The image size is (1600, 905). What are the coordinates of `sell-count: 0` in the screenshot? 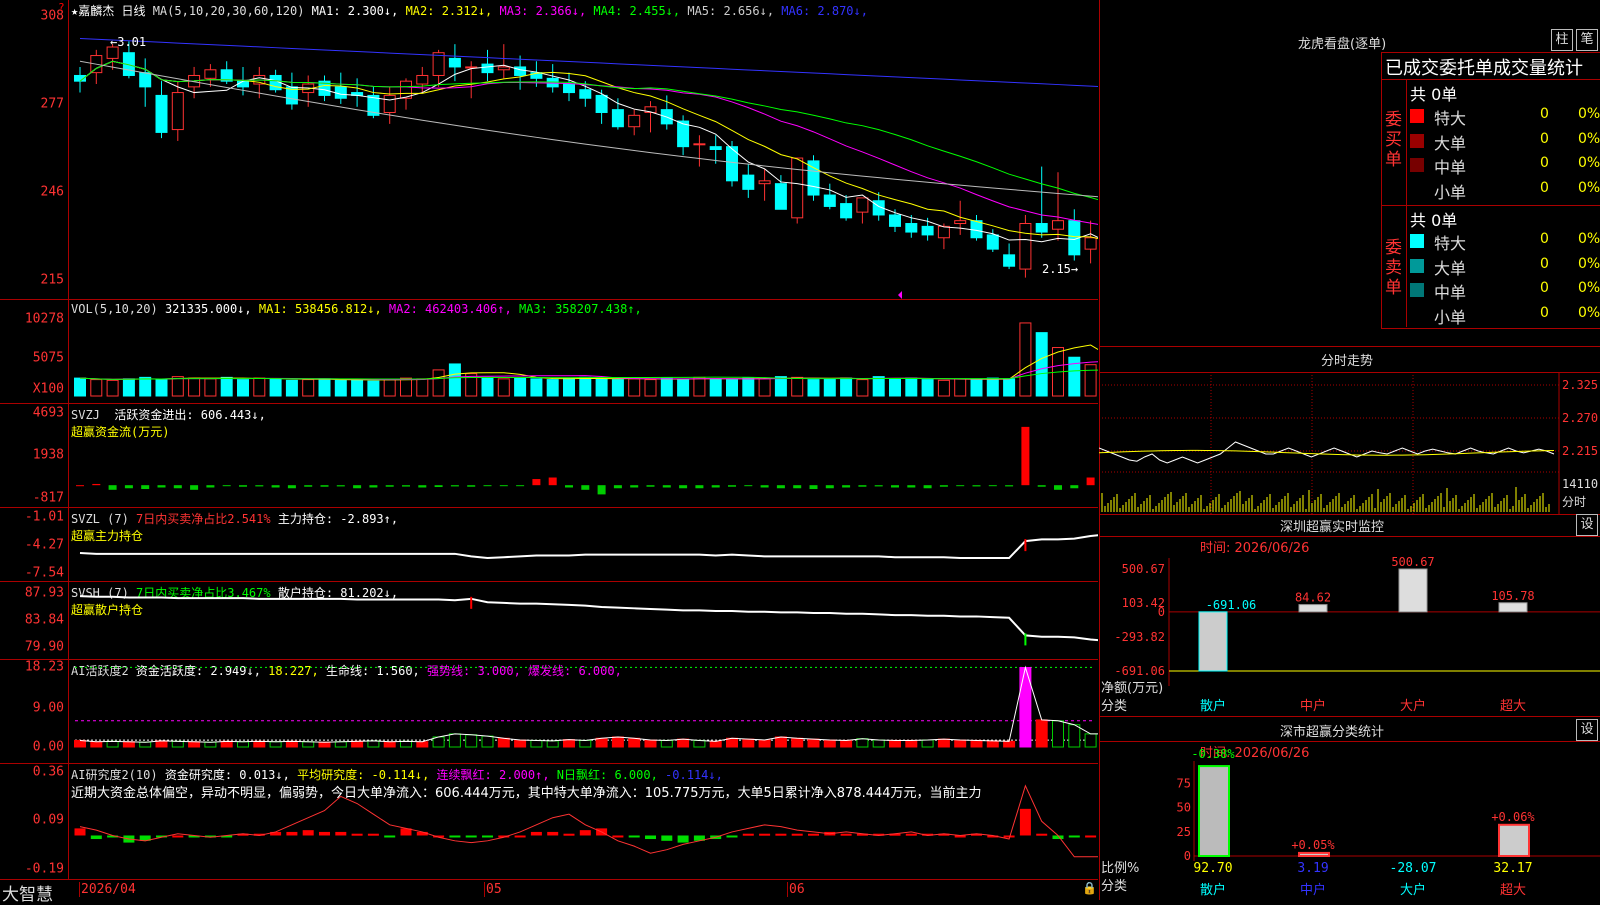 It's located at (1544, 263).